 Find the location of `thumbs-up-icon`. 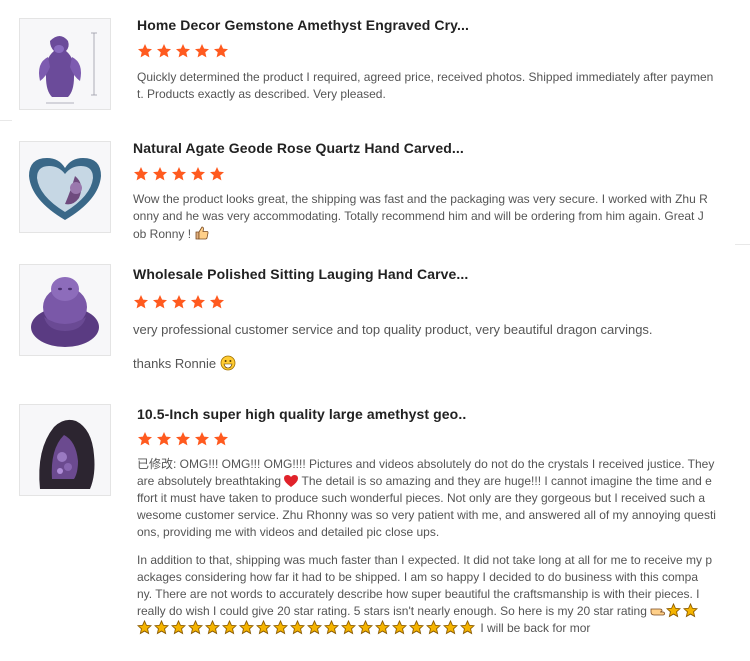

thumbs-up-icon is located at coordinates (202, 233).